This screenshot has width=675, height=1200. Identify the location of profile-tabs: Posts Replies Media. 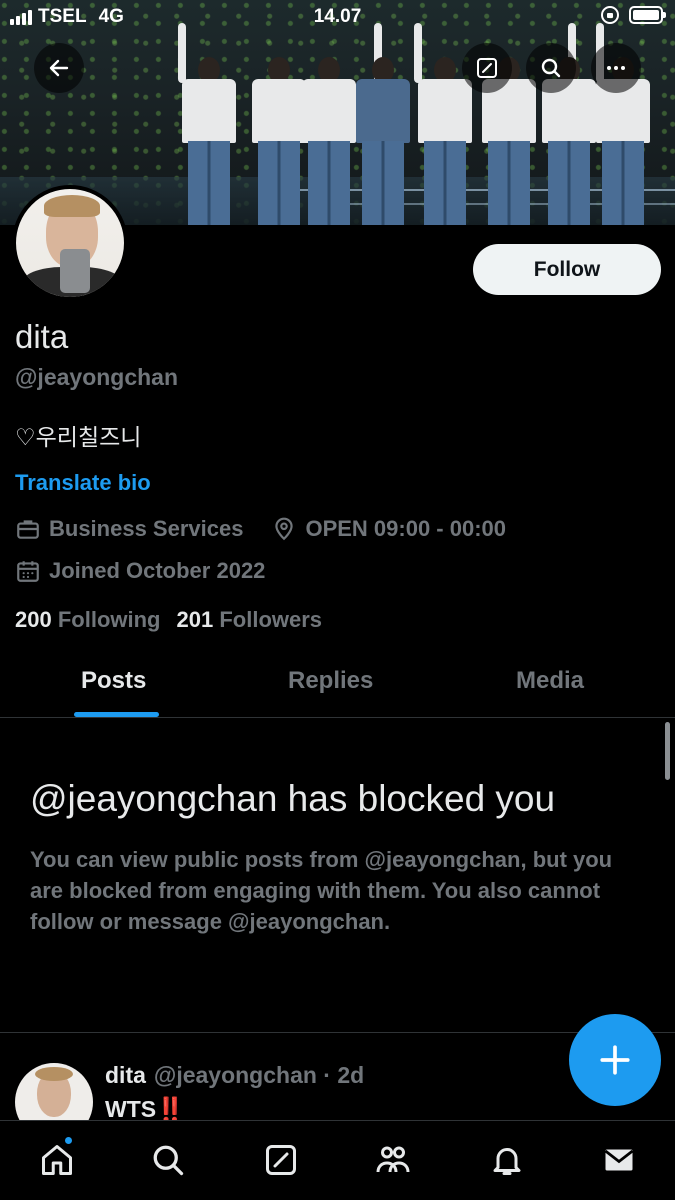
(337, 686).